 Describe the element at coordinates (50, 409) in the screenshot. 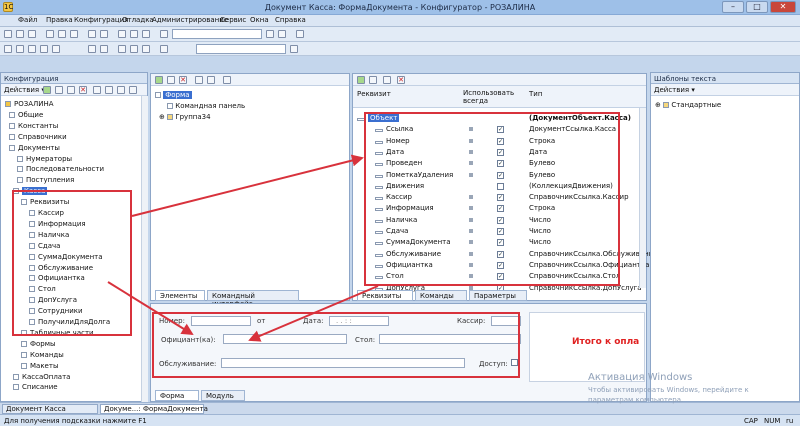

I see `task-document-kassa: Документ Касса` at that location.